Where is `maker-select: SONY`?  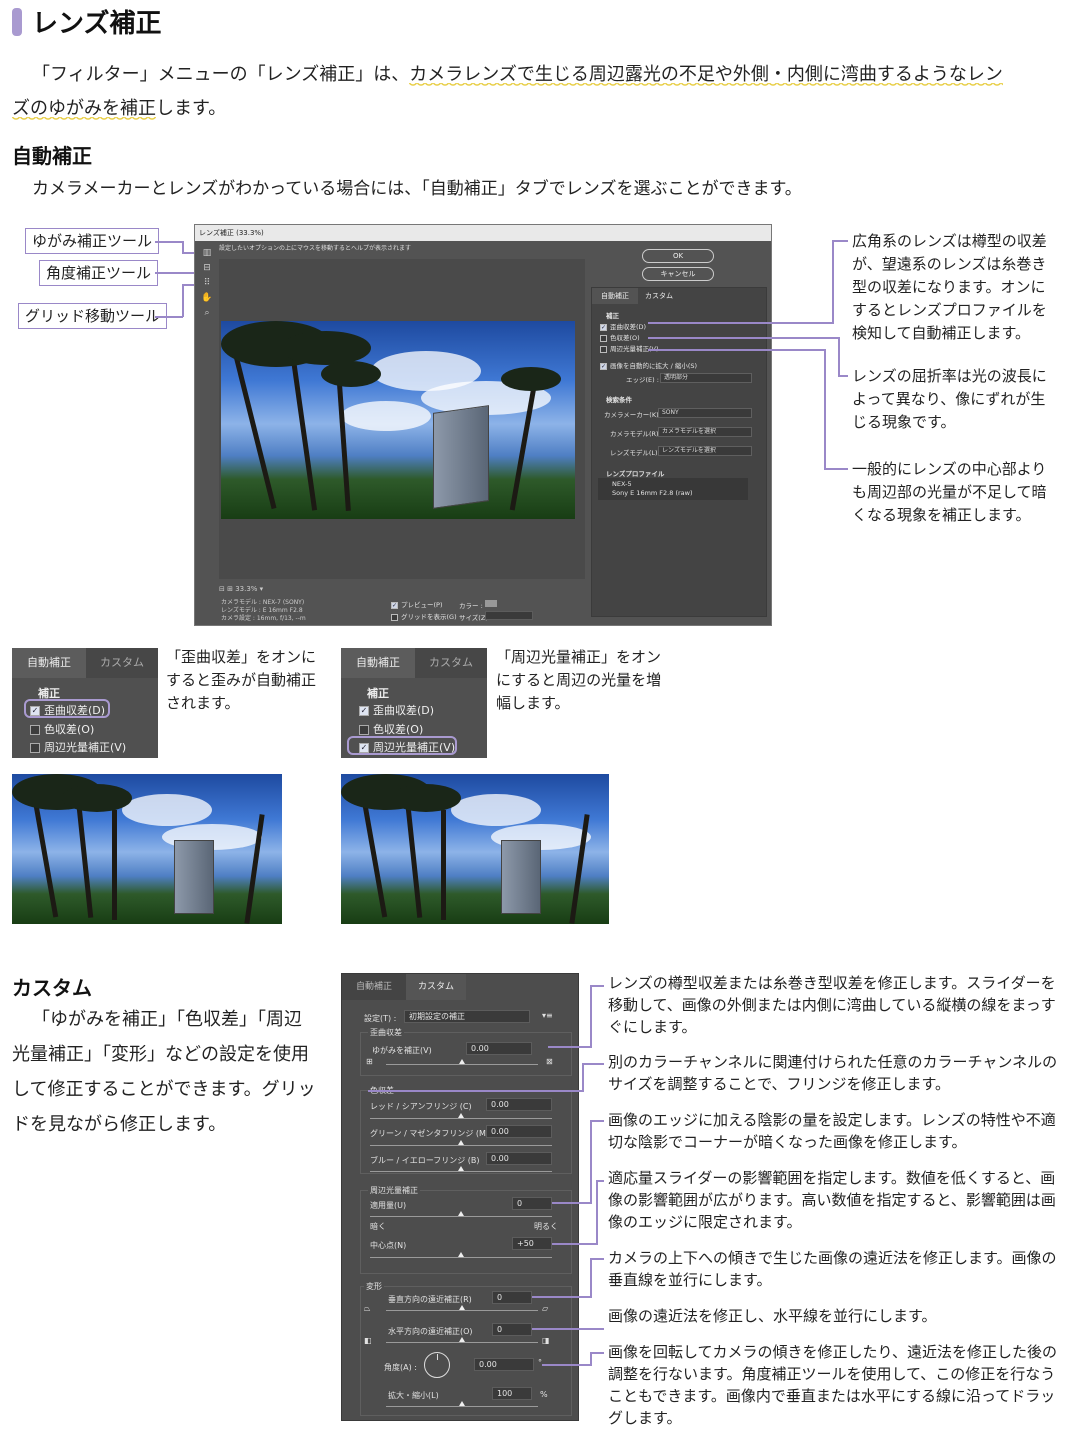
maker-select: SONY is located at coordinates (705, 413).